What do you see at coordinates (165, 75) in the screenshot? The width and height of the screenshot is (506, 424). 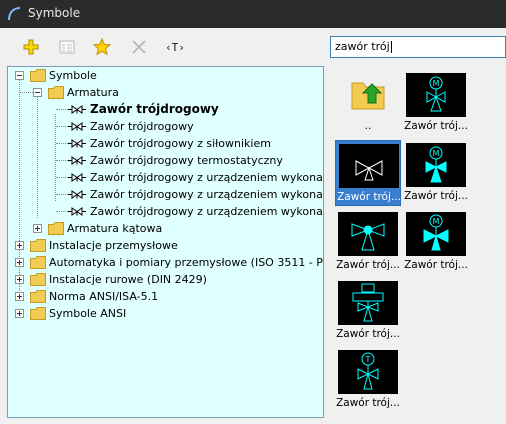 I see `tree-item-symbole: Symbole` at bounding box center [165, 75].